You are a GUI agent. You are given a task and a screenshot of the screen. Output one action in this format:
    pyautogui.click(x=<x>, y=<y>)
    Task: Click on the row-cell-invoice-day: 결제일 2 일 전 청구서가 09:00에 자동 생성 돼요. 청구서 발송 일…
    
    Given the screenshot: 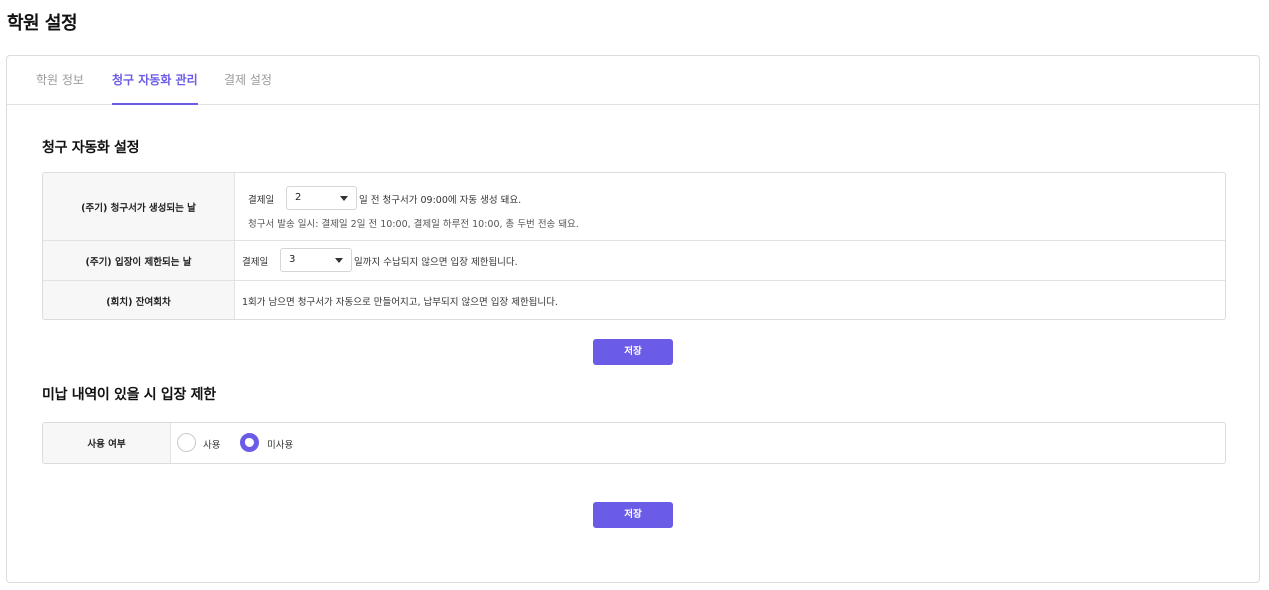 What is the action you would take?
    pyautogui.click(x=730, y=206)
    